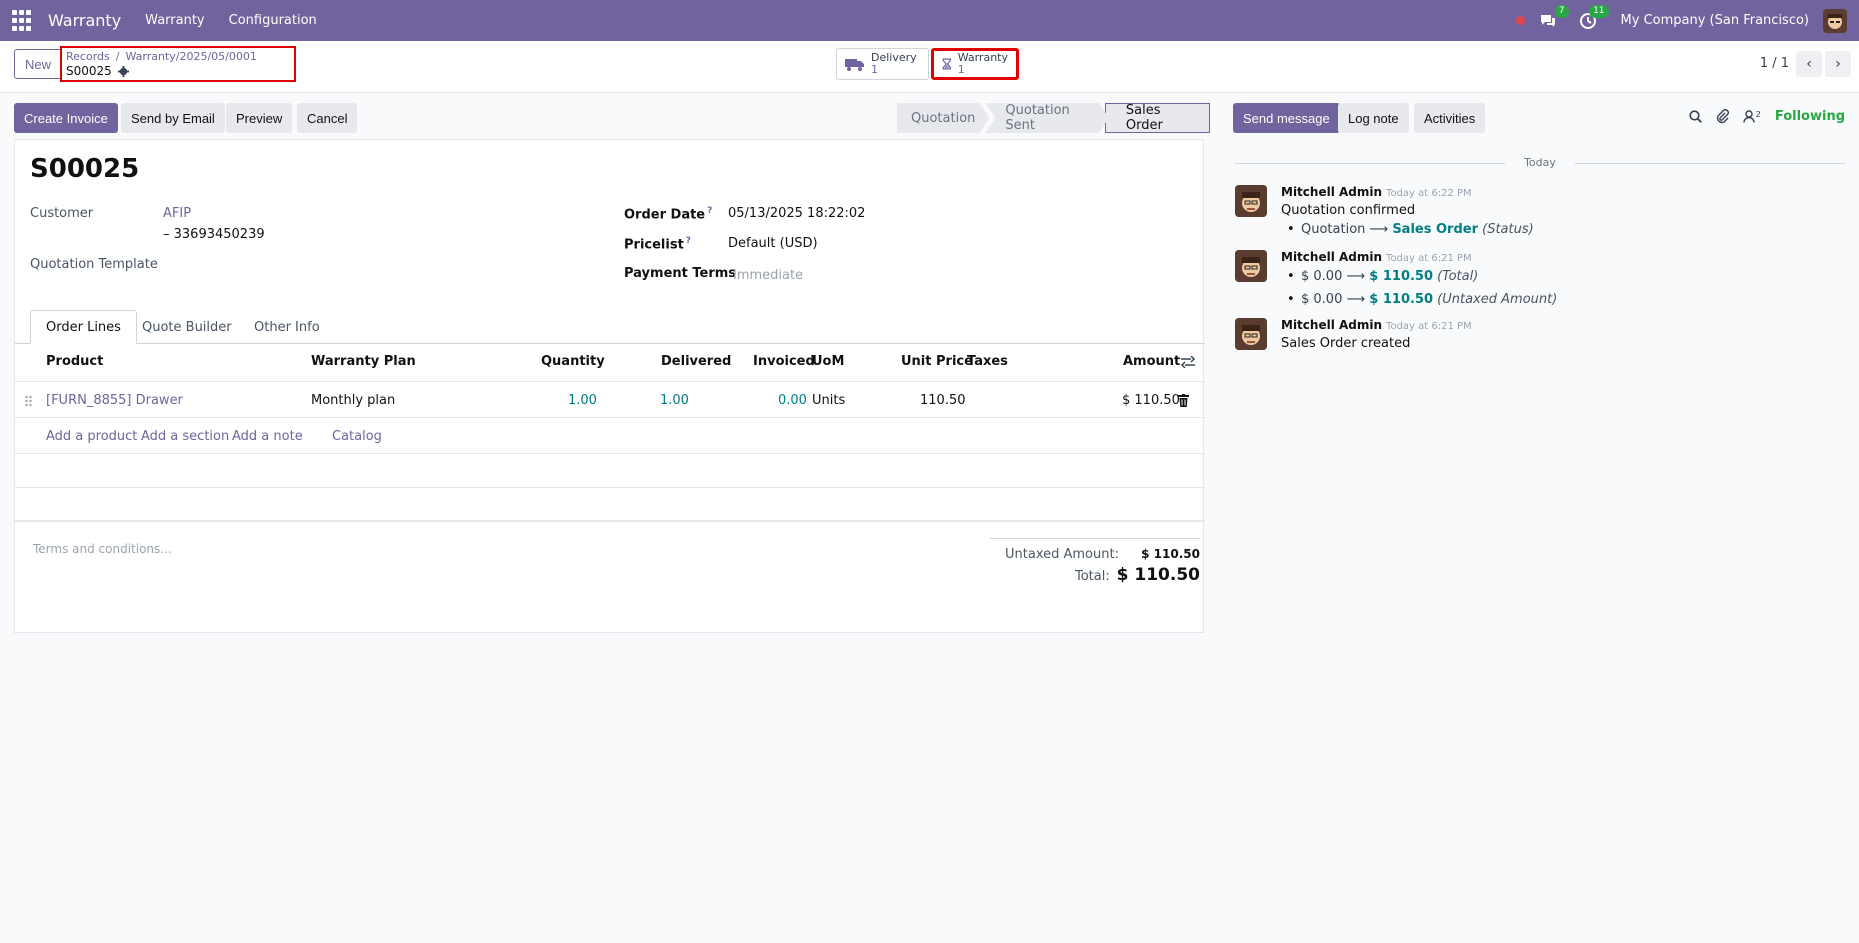  I want to click on customer-field: AFIP, so click(177, 213).